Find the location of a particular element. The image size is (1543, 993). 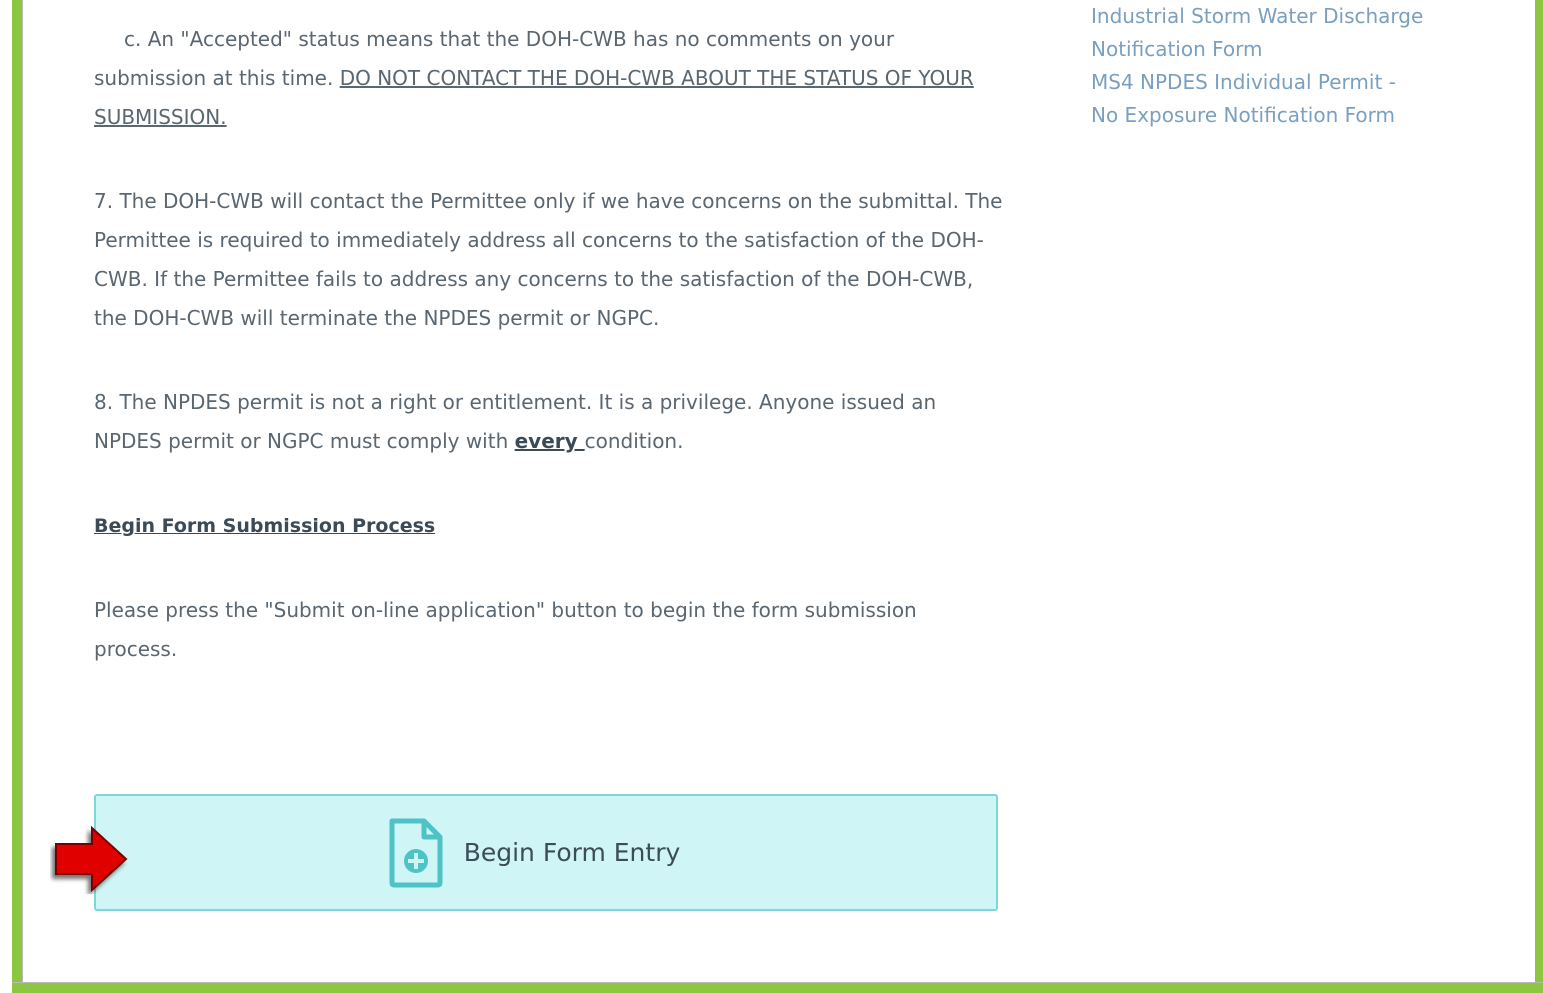

paragraph-8-end: condition. is located at coordinates (634, 441).